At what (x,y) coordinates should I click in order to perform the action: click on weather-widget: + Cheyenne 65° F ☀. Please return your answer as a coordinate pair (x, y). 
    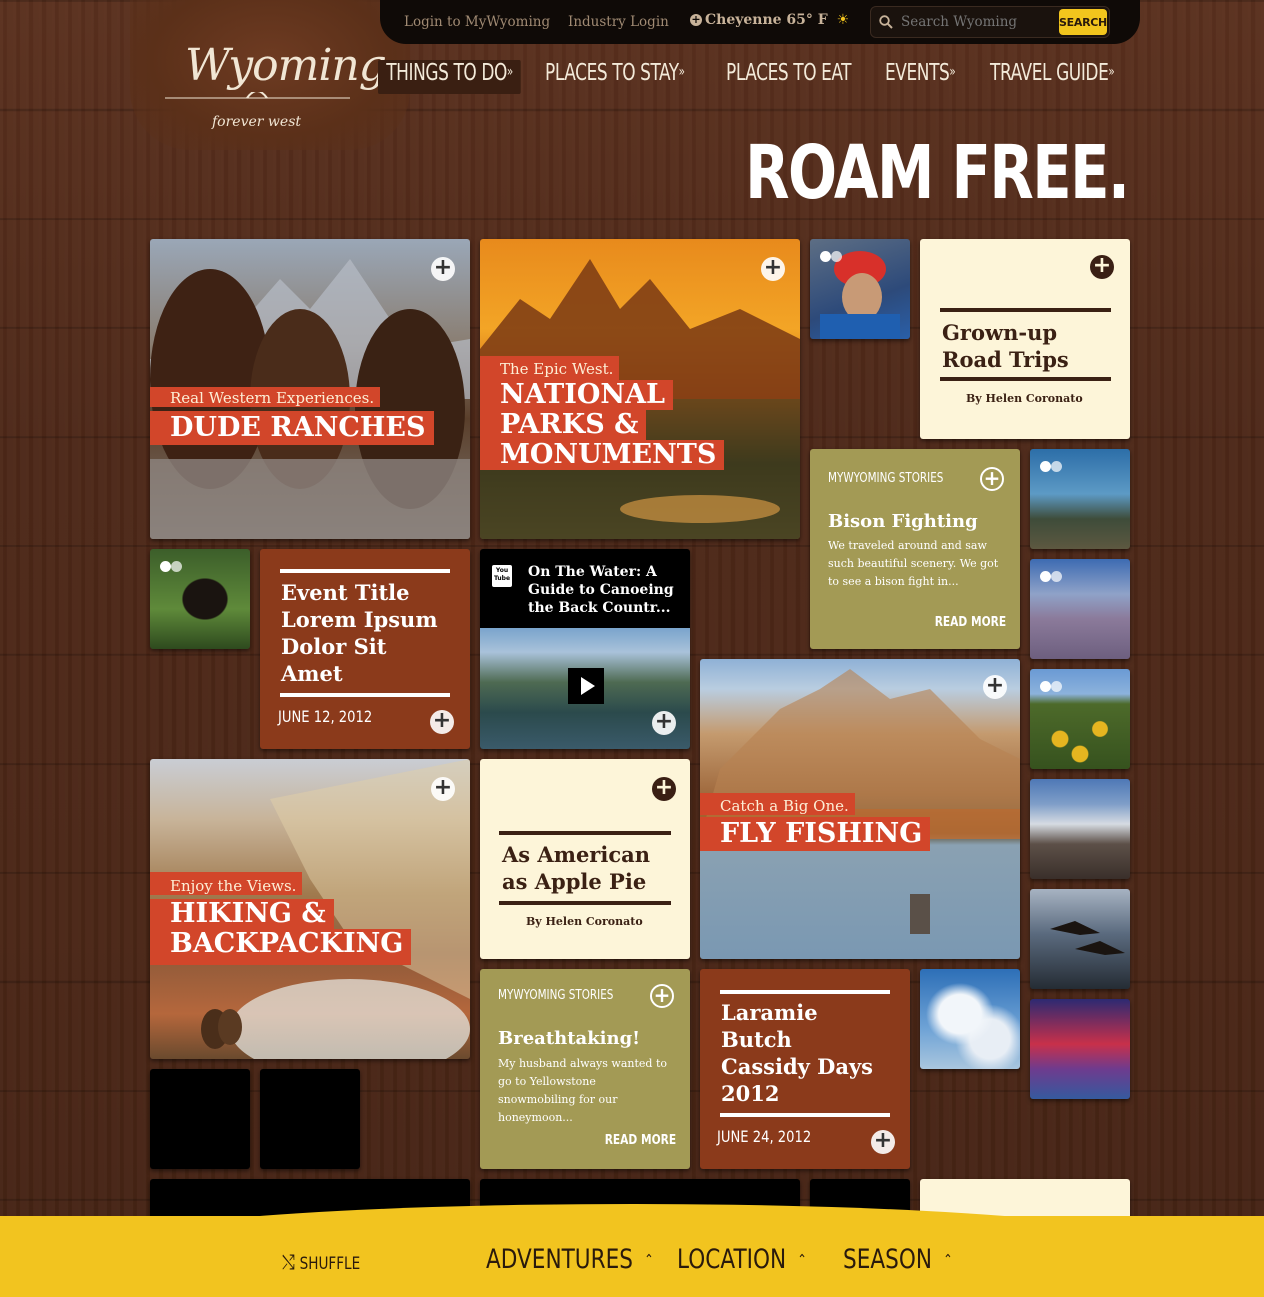
    Looking at the image, I should click on (769, 20).